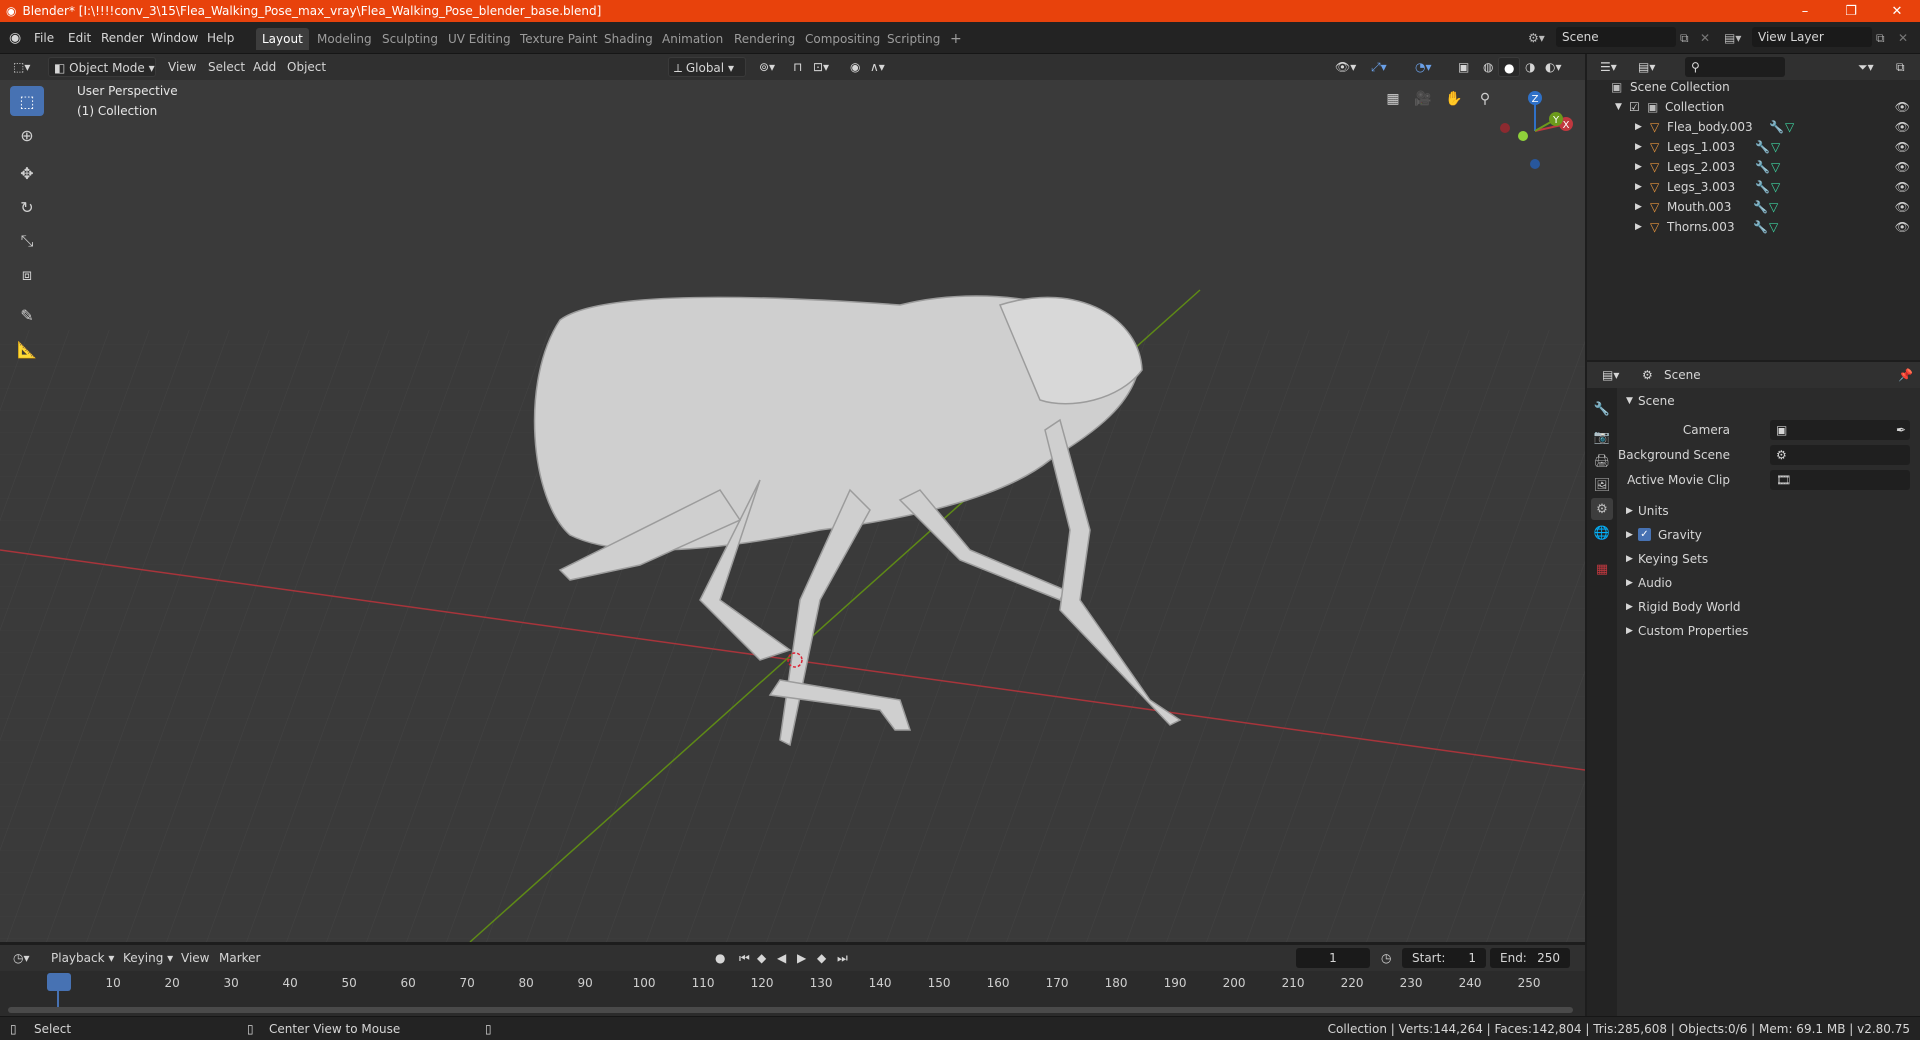 The width and height of the screenshot is (1920, 1040). I want to click on shading-rendered-icon: ◐▾, so click(1553, 67).